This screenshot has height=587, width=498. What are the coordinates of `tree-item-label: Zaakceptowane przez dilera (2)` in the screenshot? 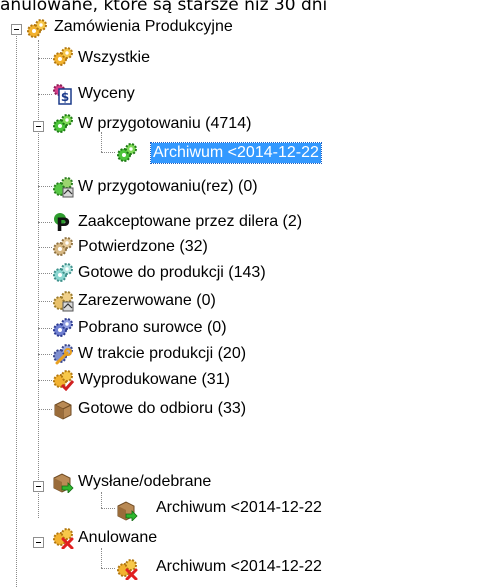 It's located at (190, 222).